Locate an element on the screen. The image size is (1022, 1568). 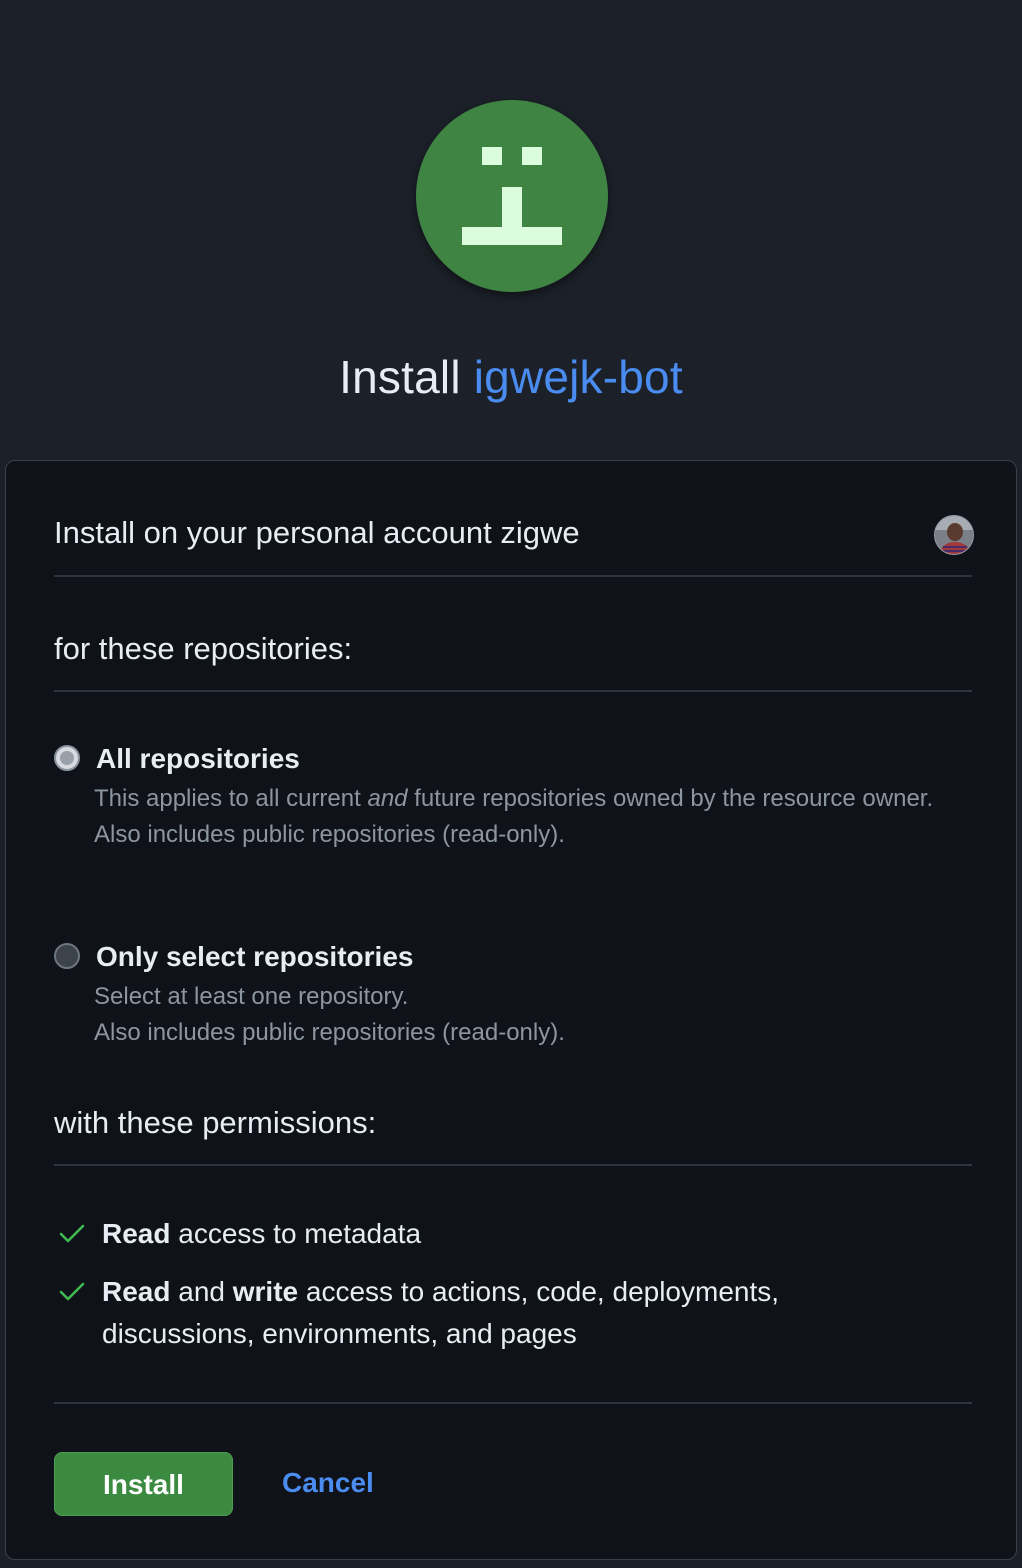
install-button: Install is located at coordinates (143, 1484).